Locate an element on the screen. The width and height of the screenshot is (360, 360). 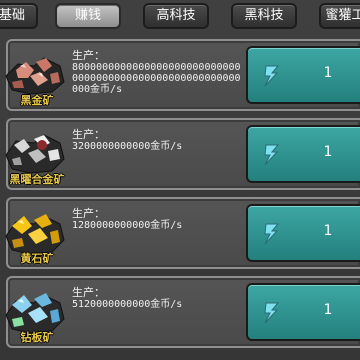
production-value: 3200000000000金币/s is located at coordinates (127, 146).